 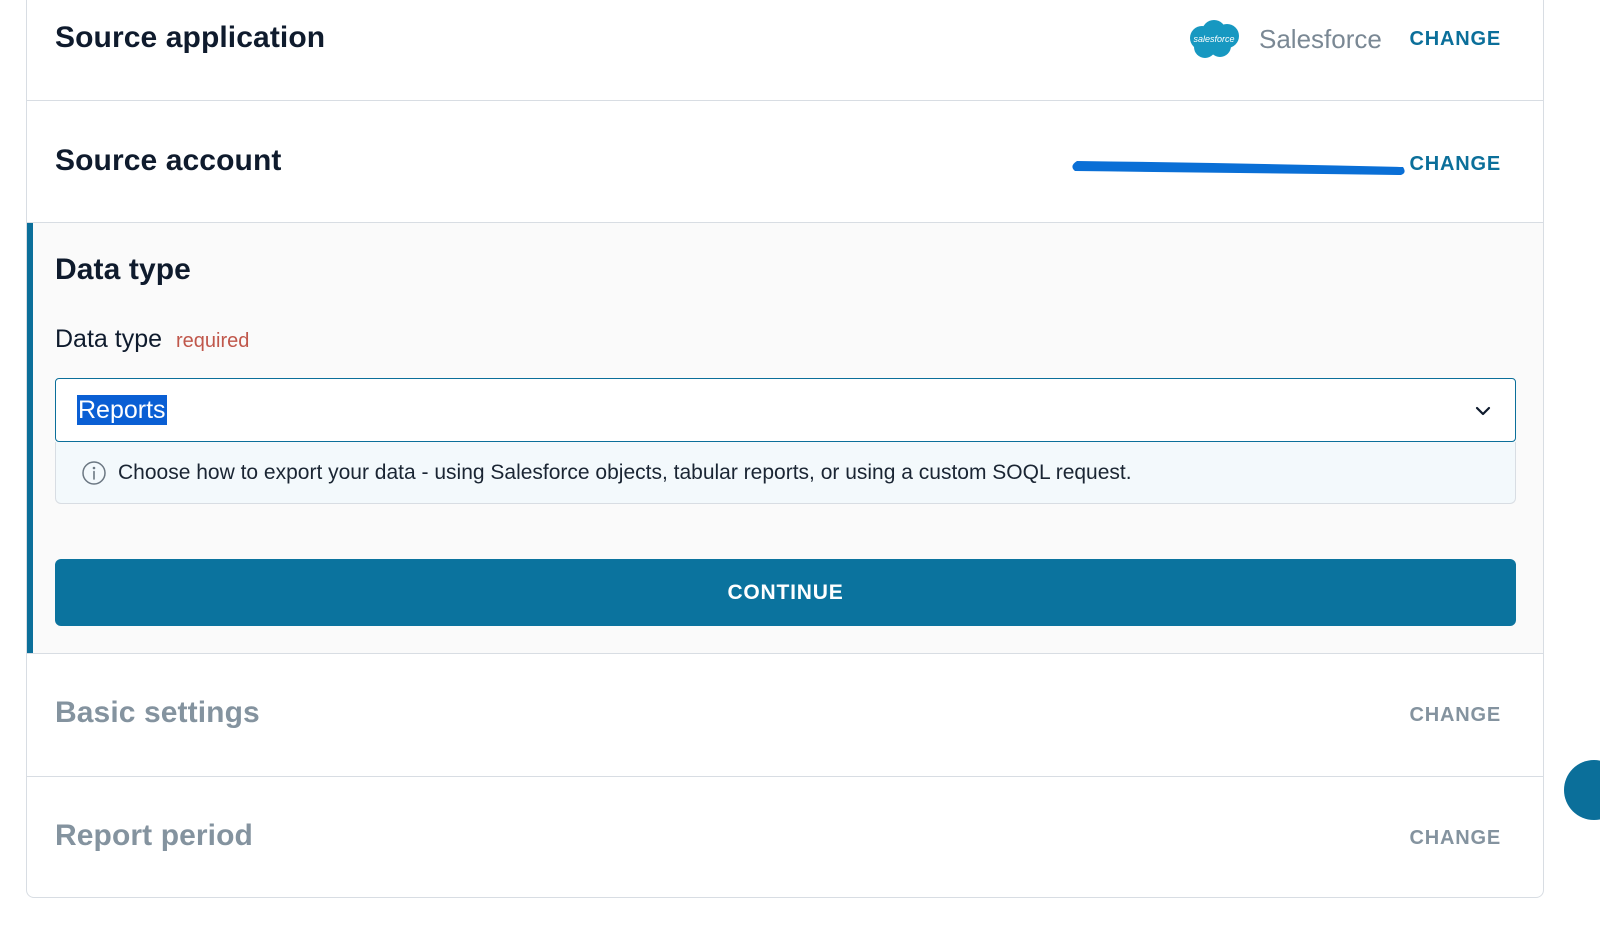 I want to click on source-account-section: Source account CHANGE, so click(x=785, y=162).